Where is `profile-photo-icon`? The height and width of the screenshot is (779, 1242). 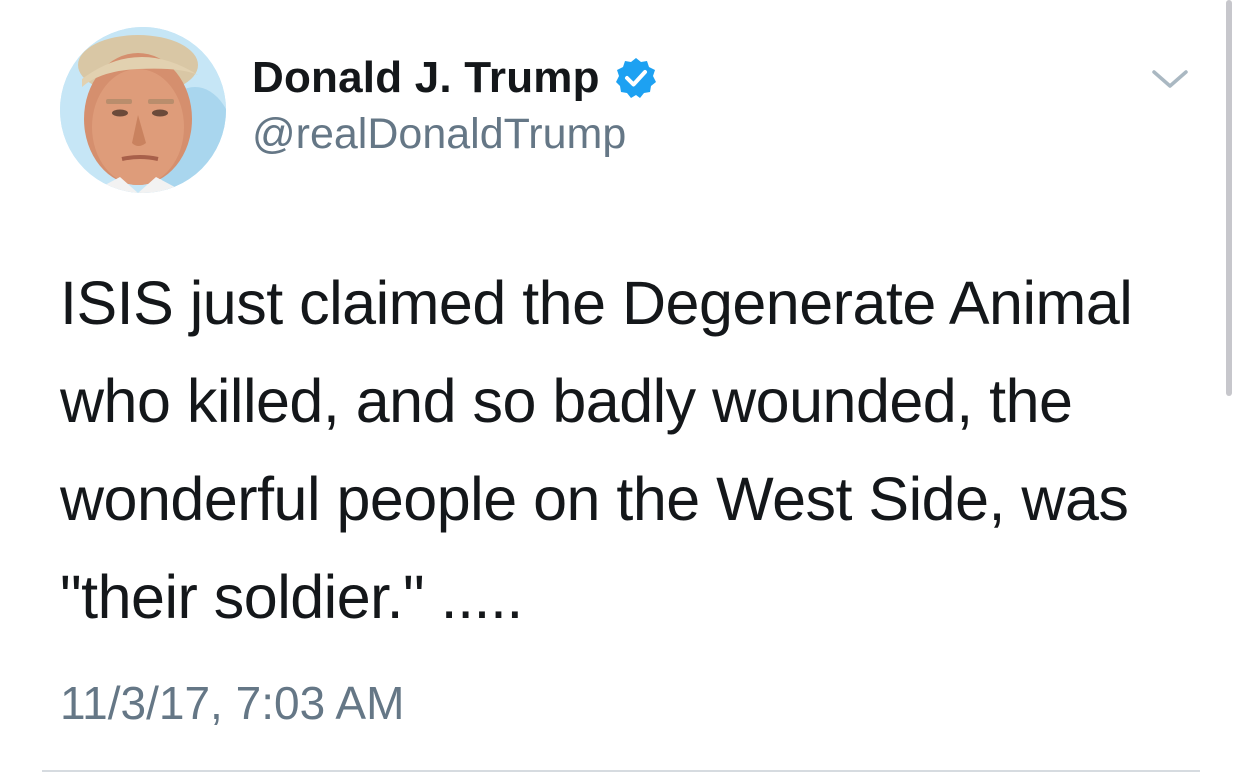 profile-photo-icon is located at coordinates (143, 110).